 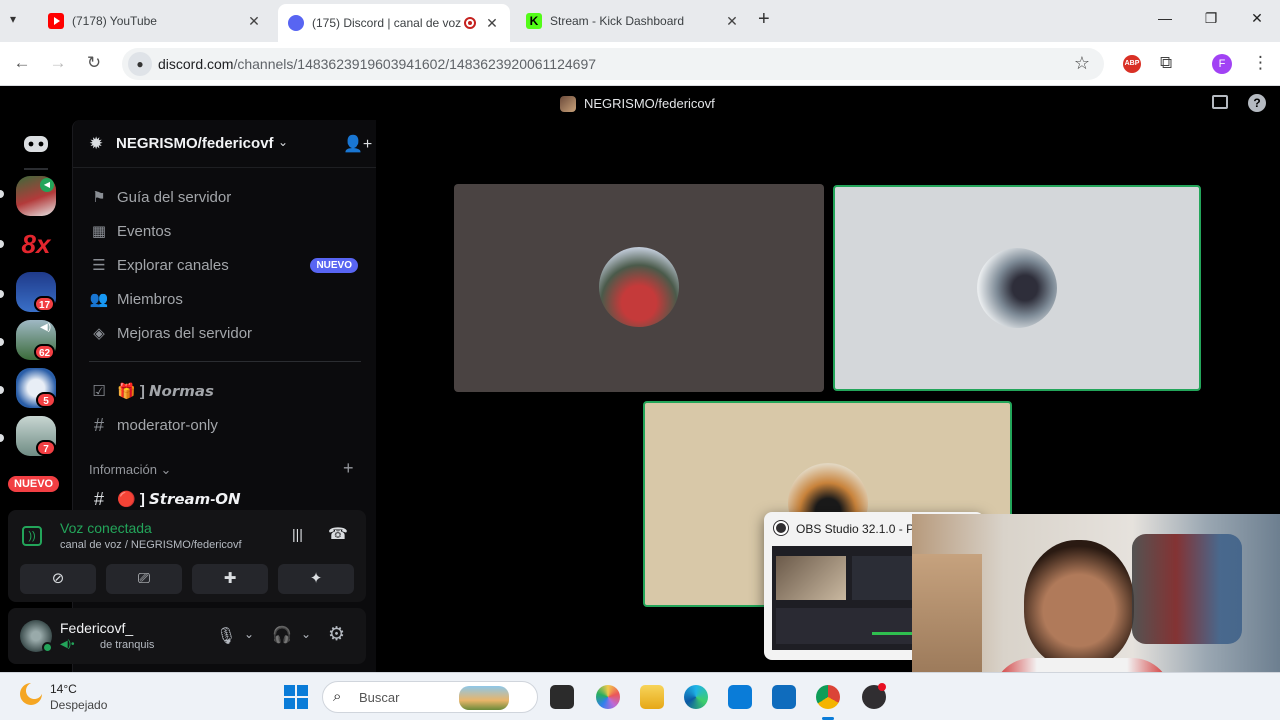 I want to click on recording-dot-icon, so click(x=882, y=687).